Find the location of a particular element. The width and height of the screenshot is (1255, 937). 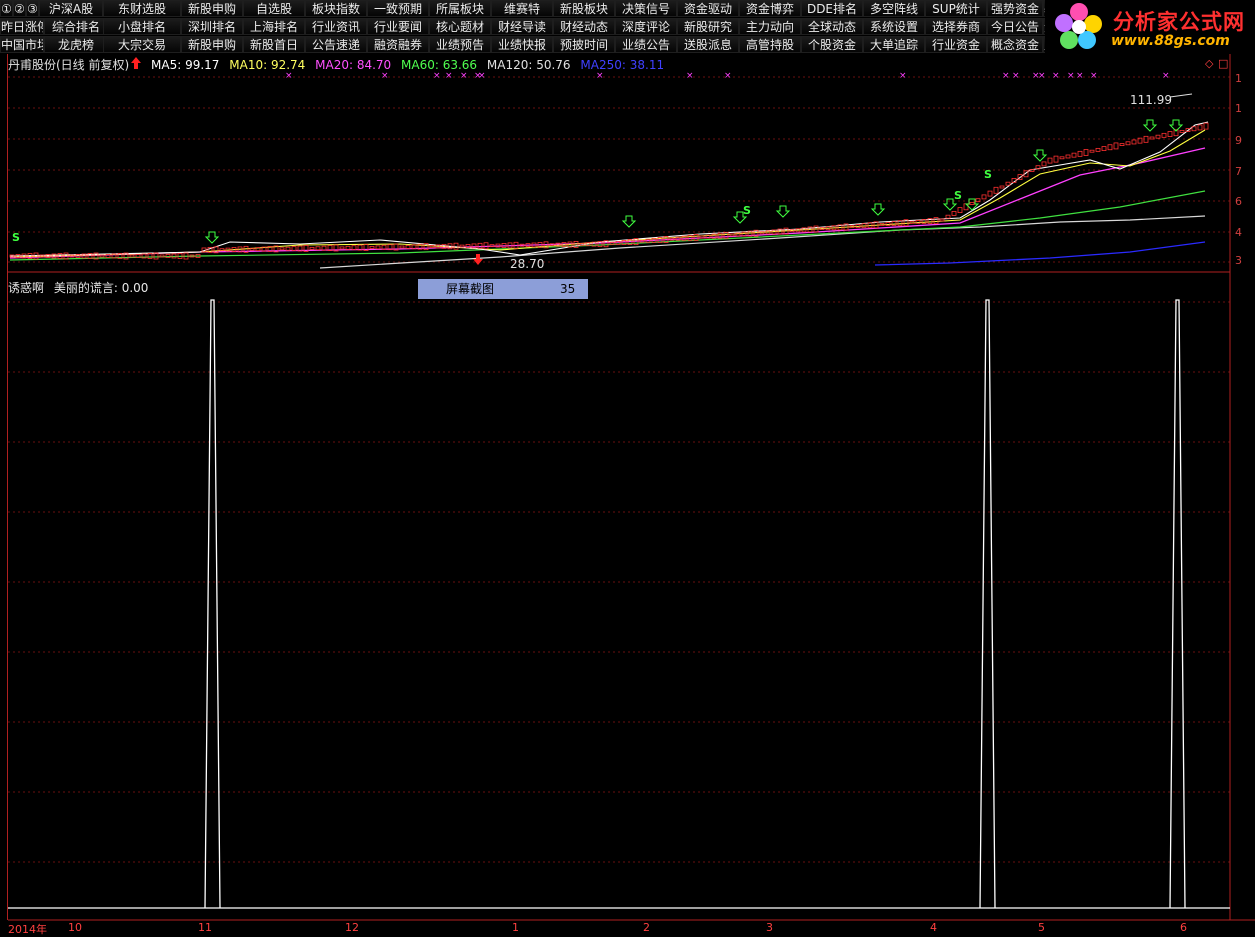

menu-item: 深度评论 is located at coordinates (646, 26).